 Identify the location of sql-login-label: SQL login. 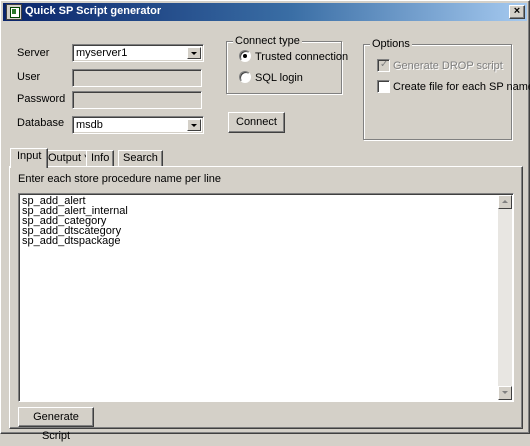
(279, 78).